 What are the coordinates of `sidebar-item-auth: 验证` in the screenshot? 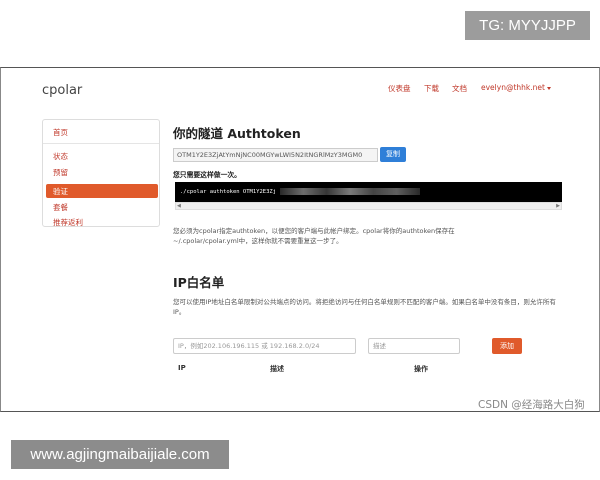 It's located at (102, 191).